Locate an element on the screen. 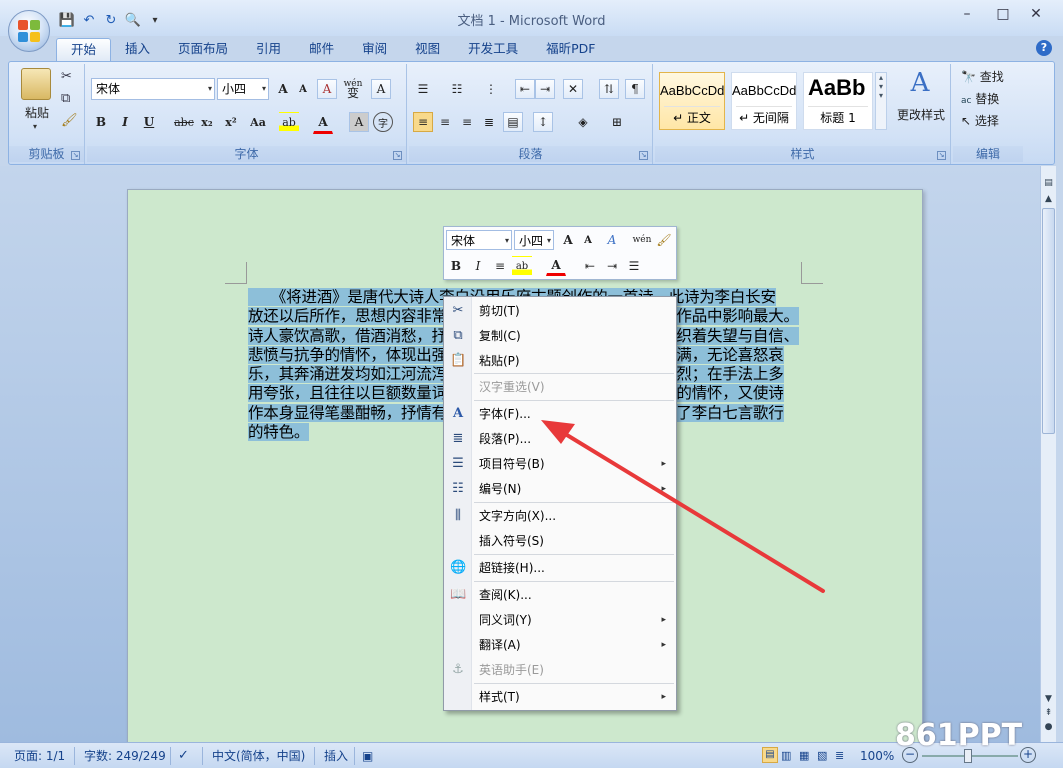 This screenshot has width=1063, height=768. font-size-combo: 小四 ▾ is located at coordinates (243, 89).